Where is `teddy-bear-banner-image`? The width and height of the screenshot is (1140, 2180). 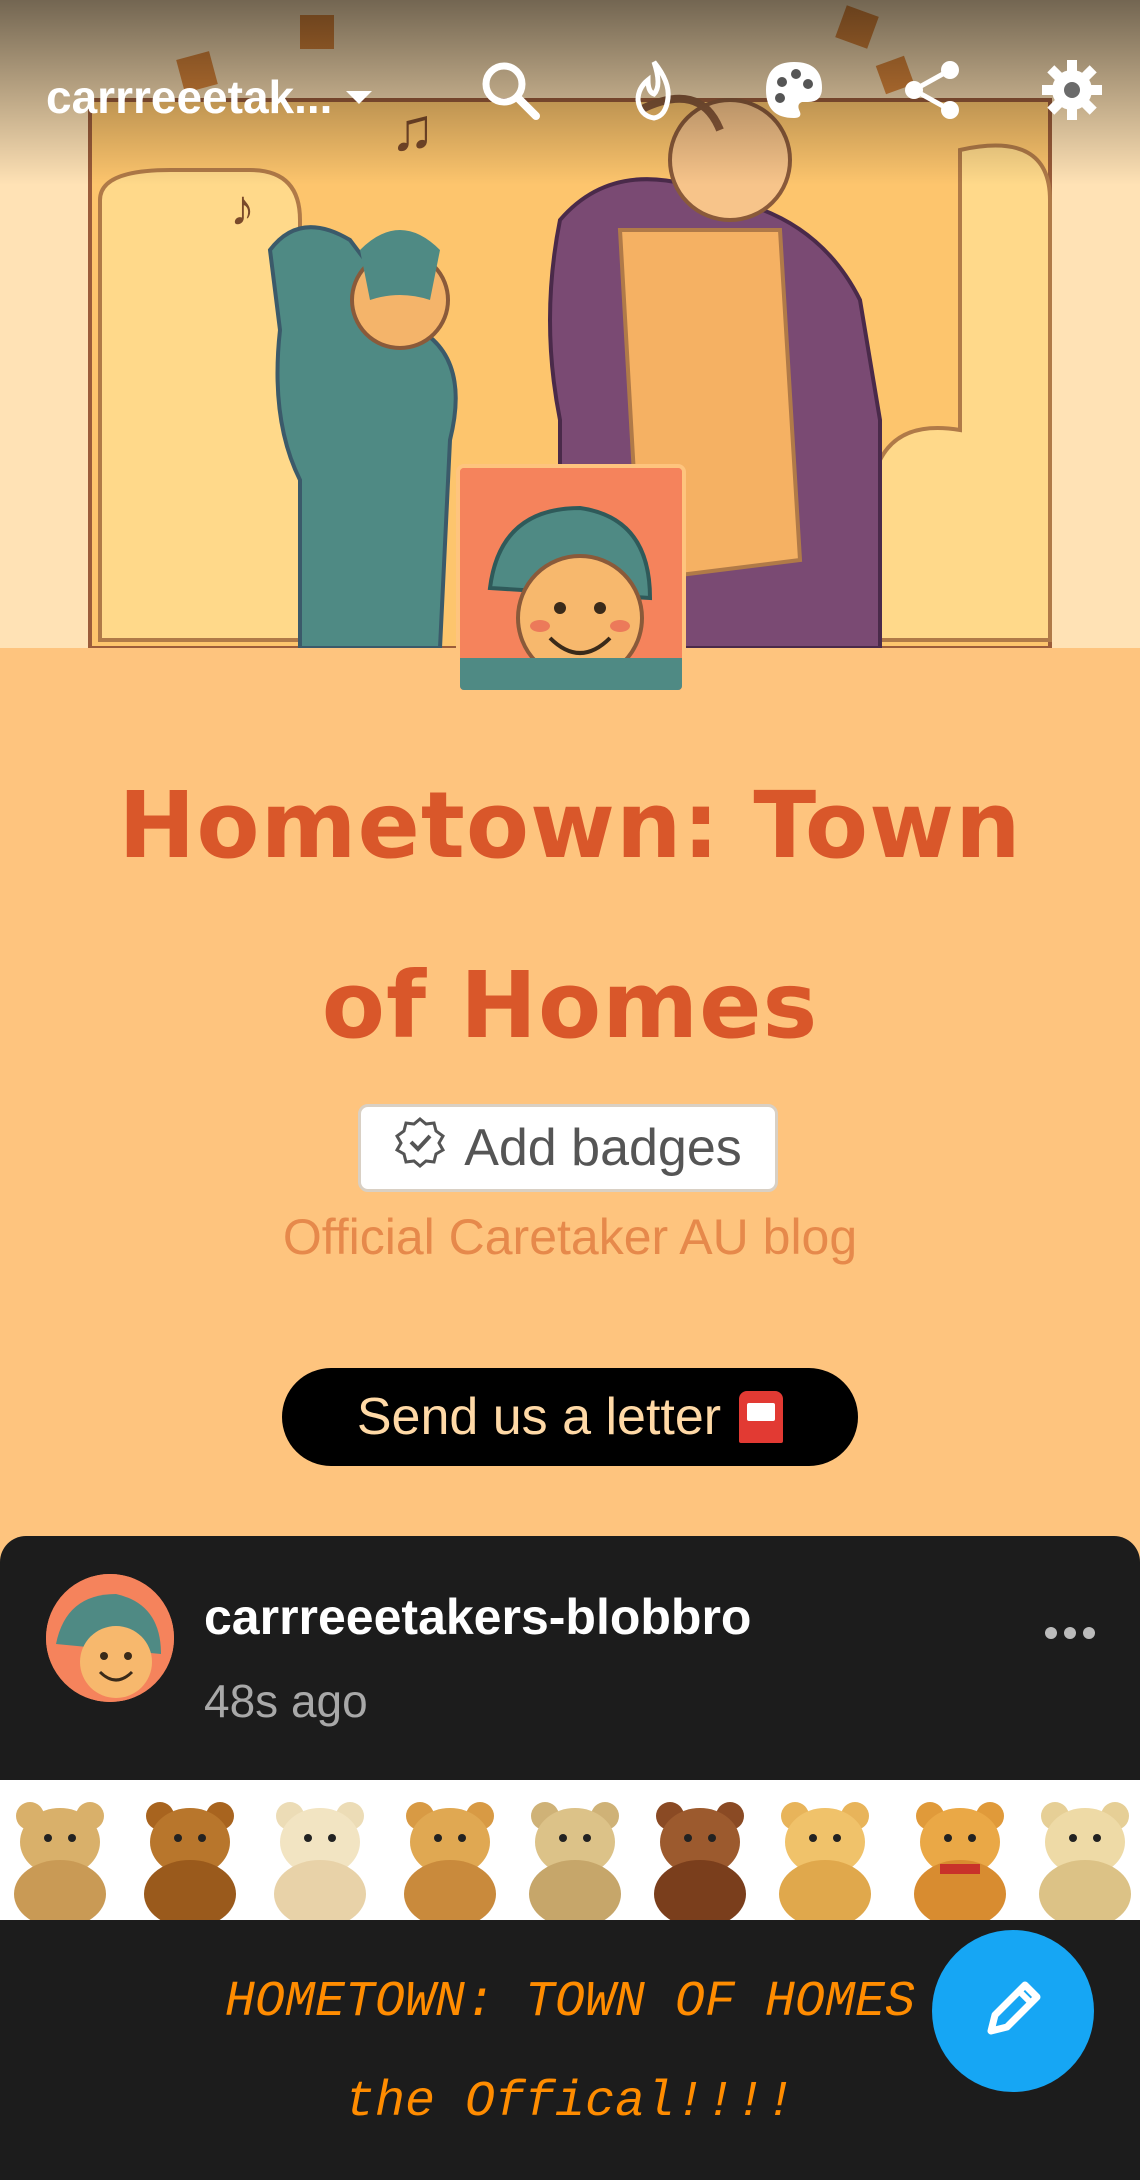 teddy-bear-banner-image is located at coordinates (570, 1854).